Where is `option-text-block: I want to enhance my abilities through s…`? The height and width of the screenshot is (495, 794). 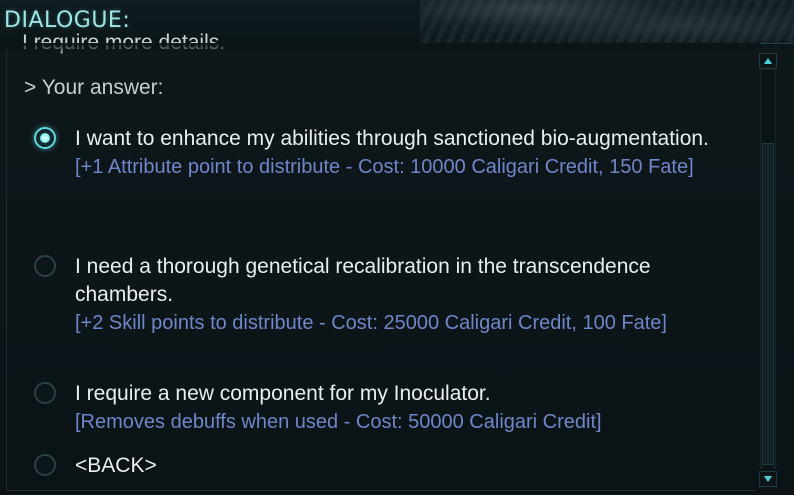 option-text-block: I want to enhance my abilities through s… is located at coordinates (412, 153).